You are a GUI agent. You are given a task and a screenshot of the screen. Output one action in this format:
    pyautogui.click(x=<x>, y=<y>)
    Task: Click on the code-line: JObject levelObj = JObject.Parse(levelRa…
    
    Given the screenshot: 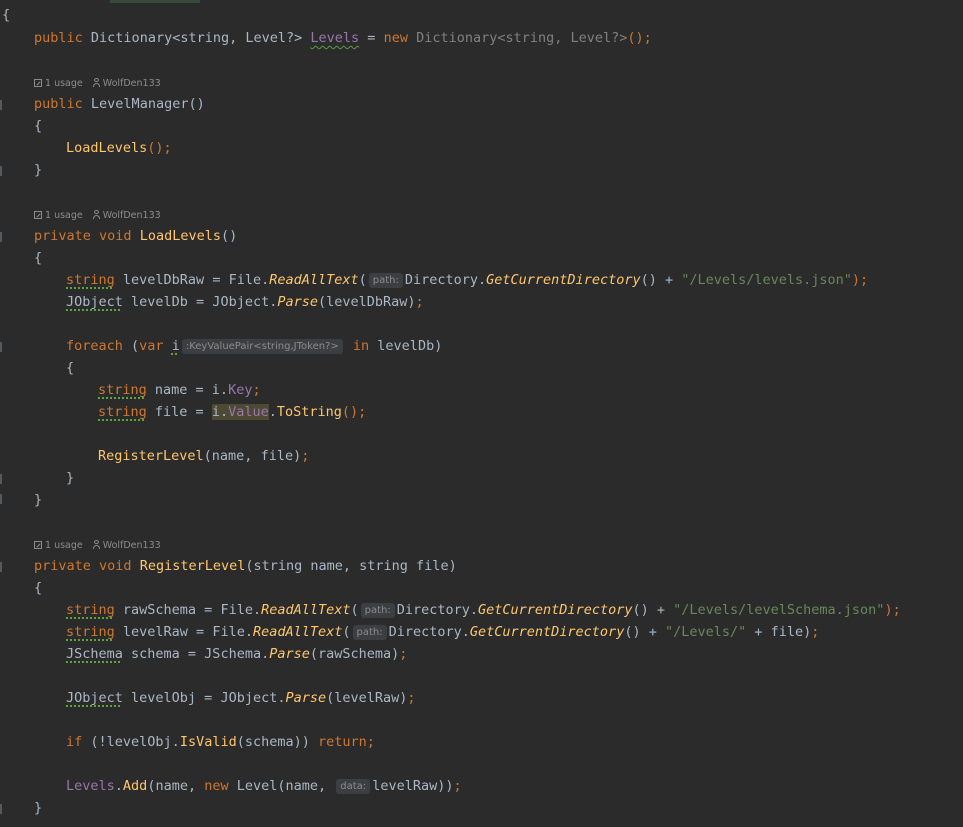 What is the action you would take?
    pyautogui.click(x=241, y=698)
    